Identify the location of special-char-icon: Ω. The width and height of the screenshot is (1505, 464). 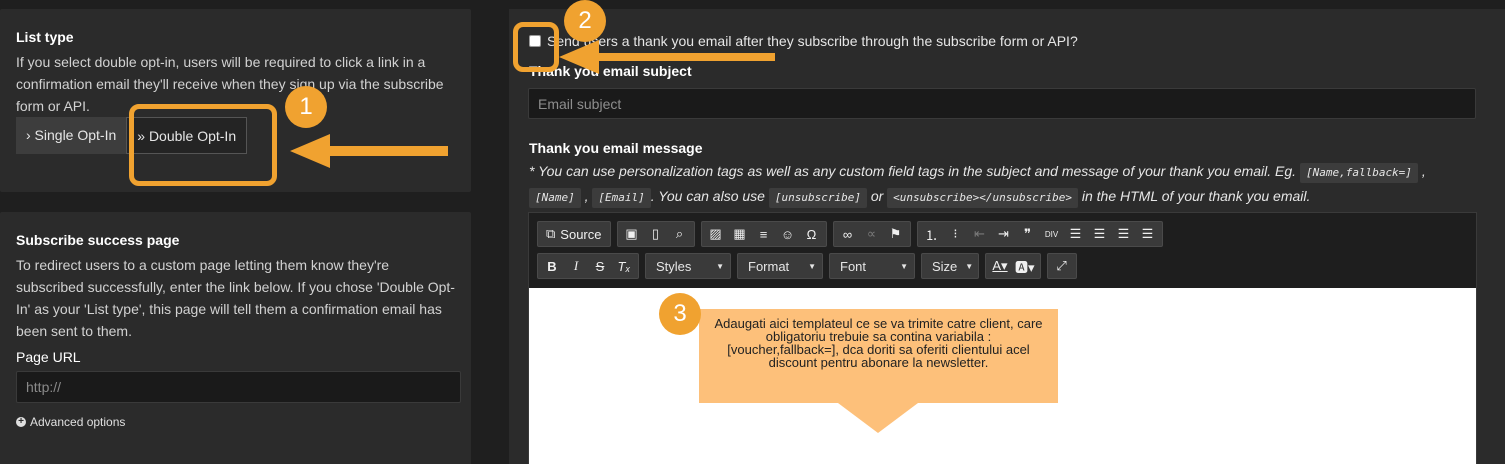
(812, 234).